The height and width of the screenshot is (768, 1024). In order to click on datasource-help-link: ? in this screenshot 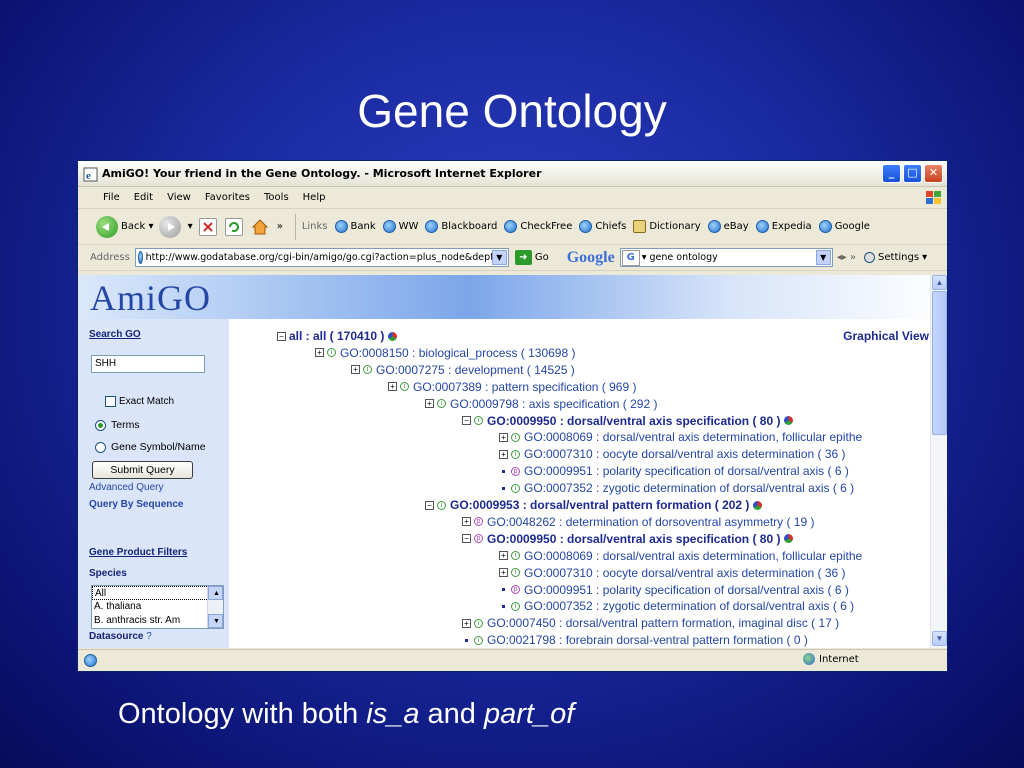, I will do `click(149, 636)`.